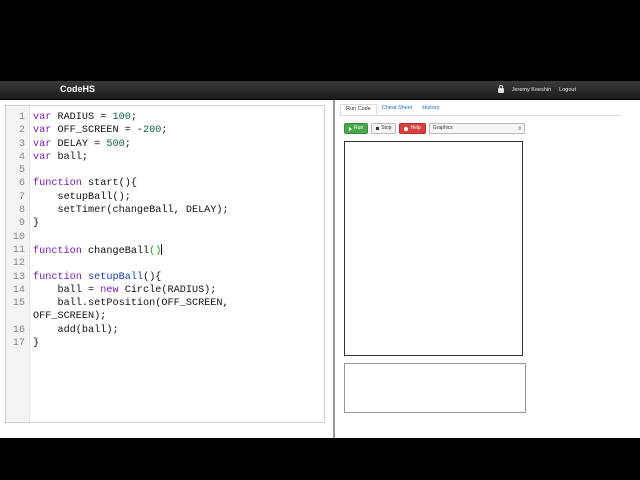  Describe the element at coordinates (519, 129) in the screenshot. I see `updown-arrow-icon: ⇕` at that location.